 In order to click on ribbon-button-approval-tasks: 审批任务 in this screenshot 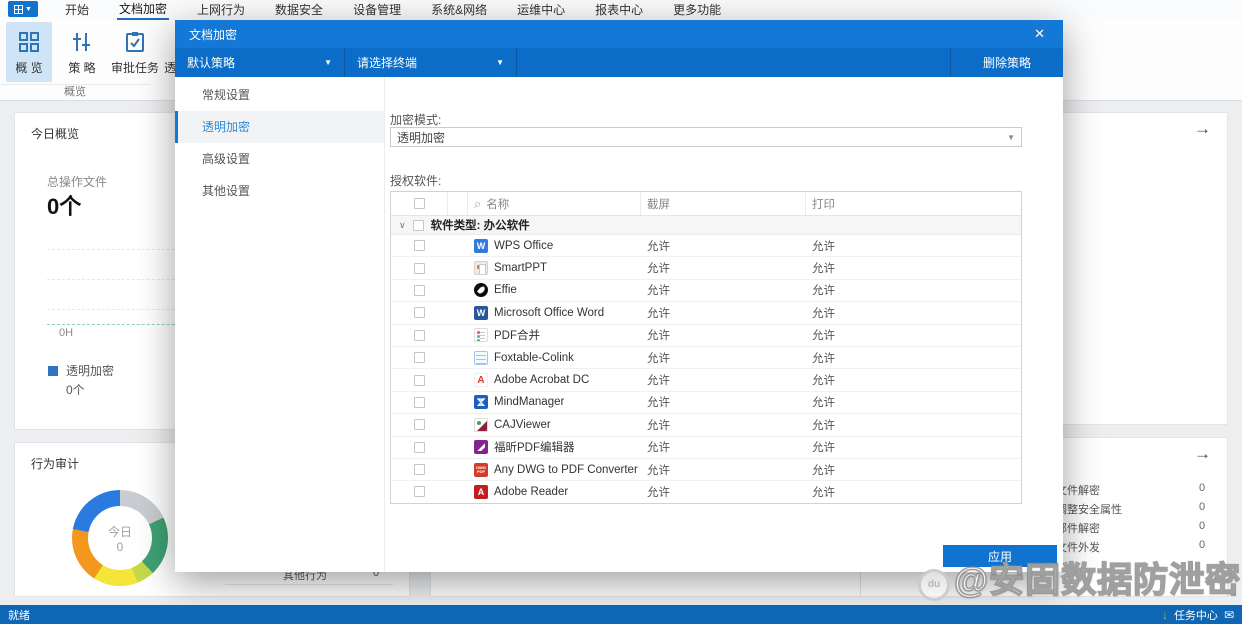, I will do `click(135, 52)`.